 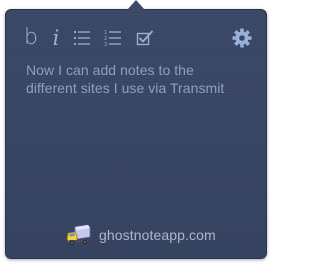 What do you see at coordinates (242, 38) in the screenshot?
I see `gear-icon` at bounding box center [242, 38].